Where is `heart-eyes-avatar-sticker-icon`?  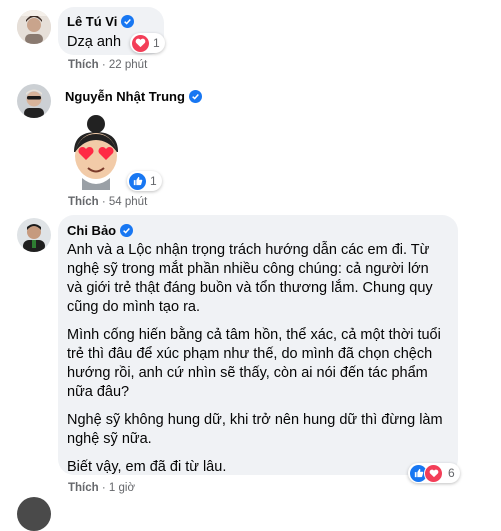 heart-eyes-avatar-sticker-icon is located at coordinates (96, 152).